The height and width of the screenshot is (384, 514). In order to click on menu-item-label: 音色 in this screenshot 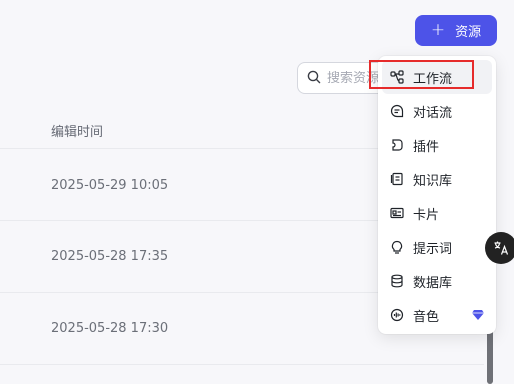, I will do `click(426, 317)`.